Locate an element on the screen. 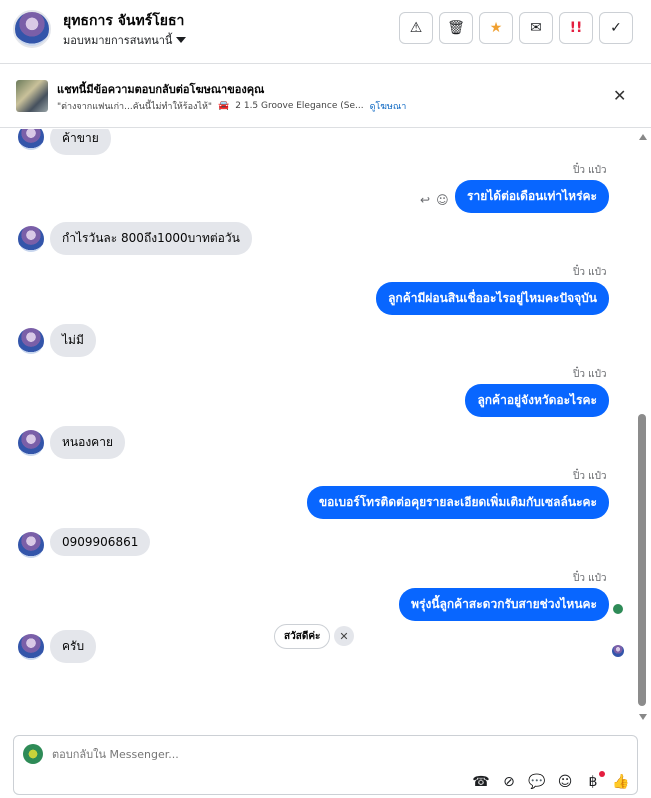 Image resolution: width=651 pixels, height=798 pixels. page-avatar is located at coordinates (33, 754).